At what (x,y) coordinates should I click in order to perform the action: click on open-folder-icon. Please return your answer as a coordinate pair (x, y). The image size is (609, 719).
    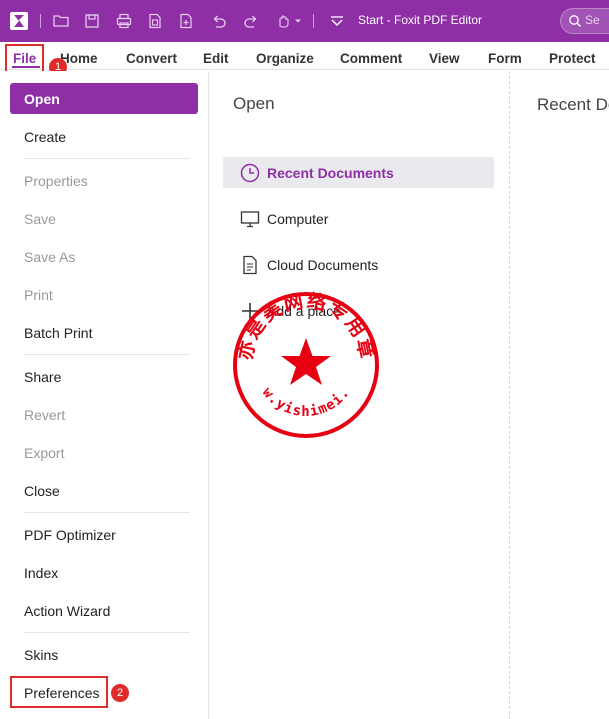
    Looking at the image, I should click on (61, 21).